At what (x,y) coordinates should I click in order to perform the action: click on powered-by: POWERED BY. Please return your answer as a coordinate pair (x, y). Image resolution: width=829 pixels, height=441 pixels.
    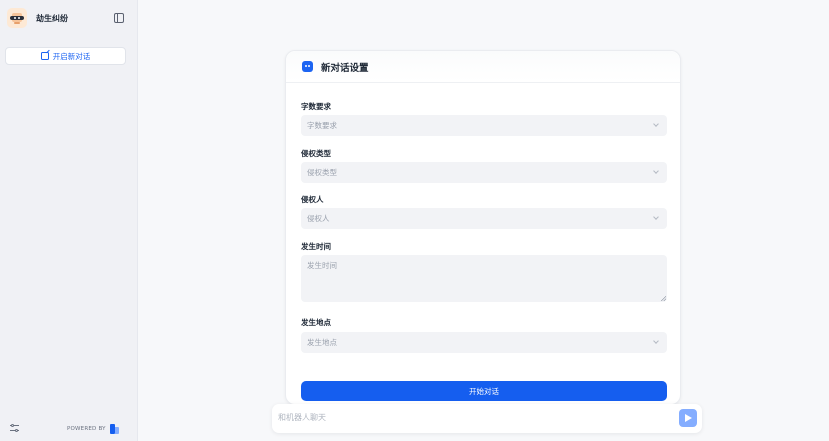
    Looking at the image, I should click on (93, 429).